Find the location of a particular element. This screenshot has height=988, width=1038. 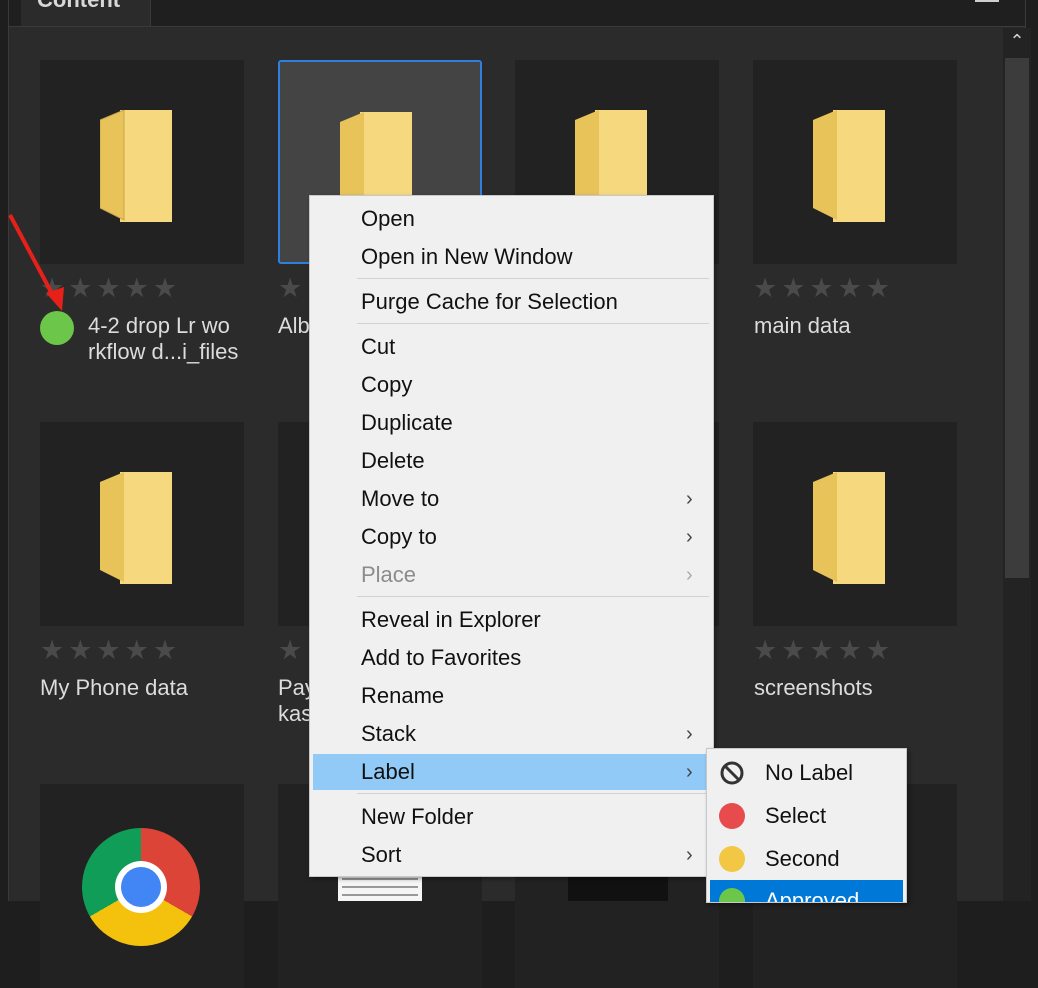

menu-item-place: Place › is located at coordinates (511, 575).